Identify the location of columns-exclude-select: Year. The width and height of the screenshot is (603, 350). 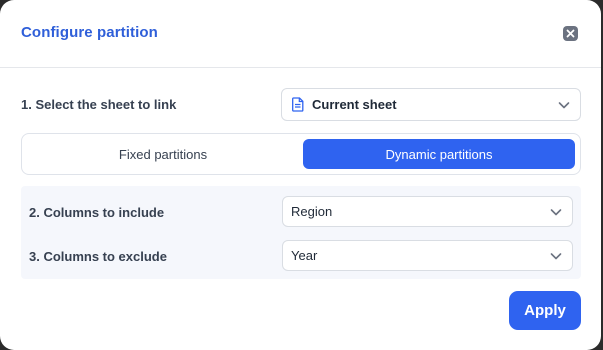
(427, 255).